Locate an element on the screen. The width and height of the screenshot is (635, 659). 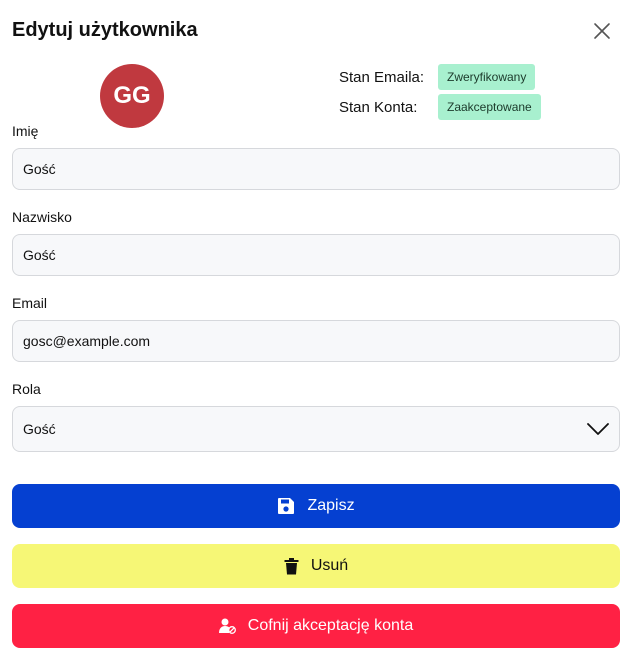
avatar-initials: GG is located at coordinates (132, 95).